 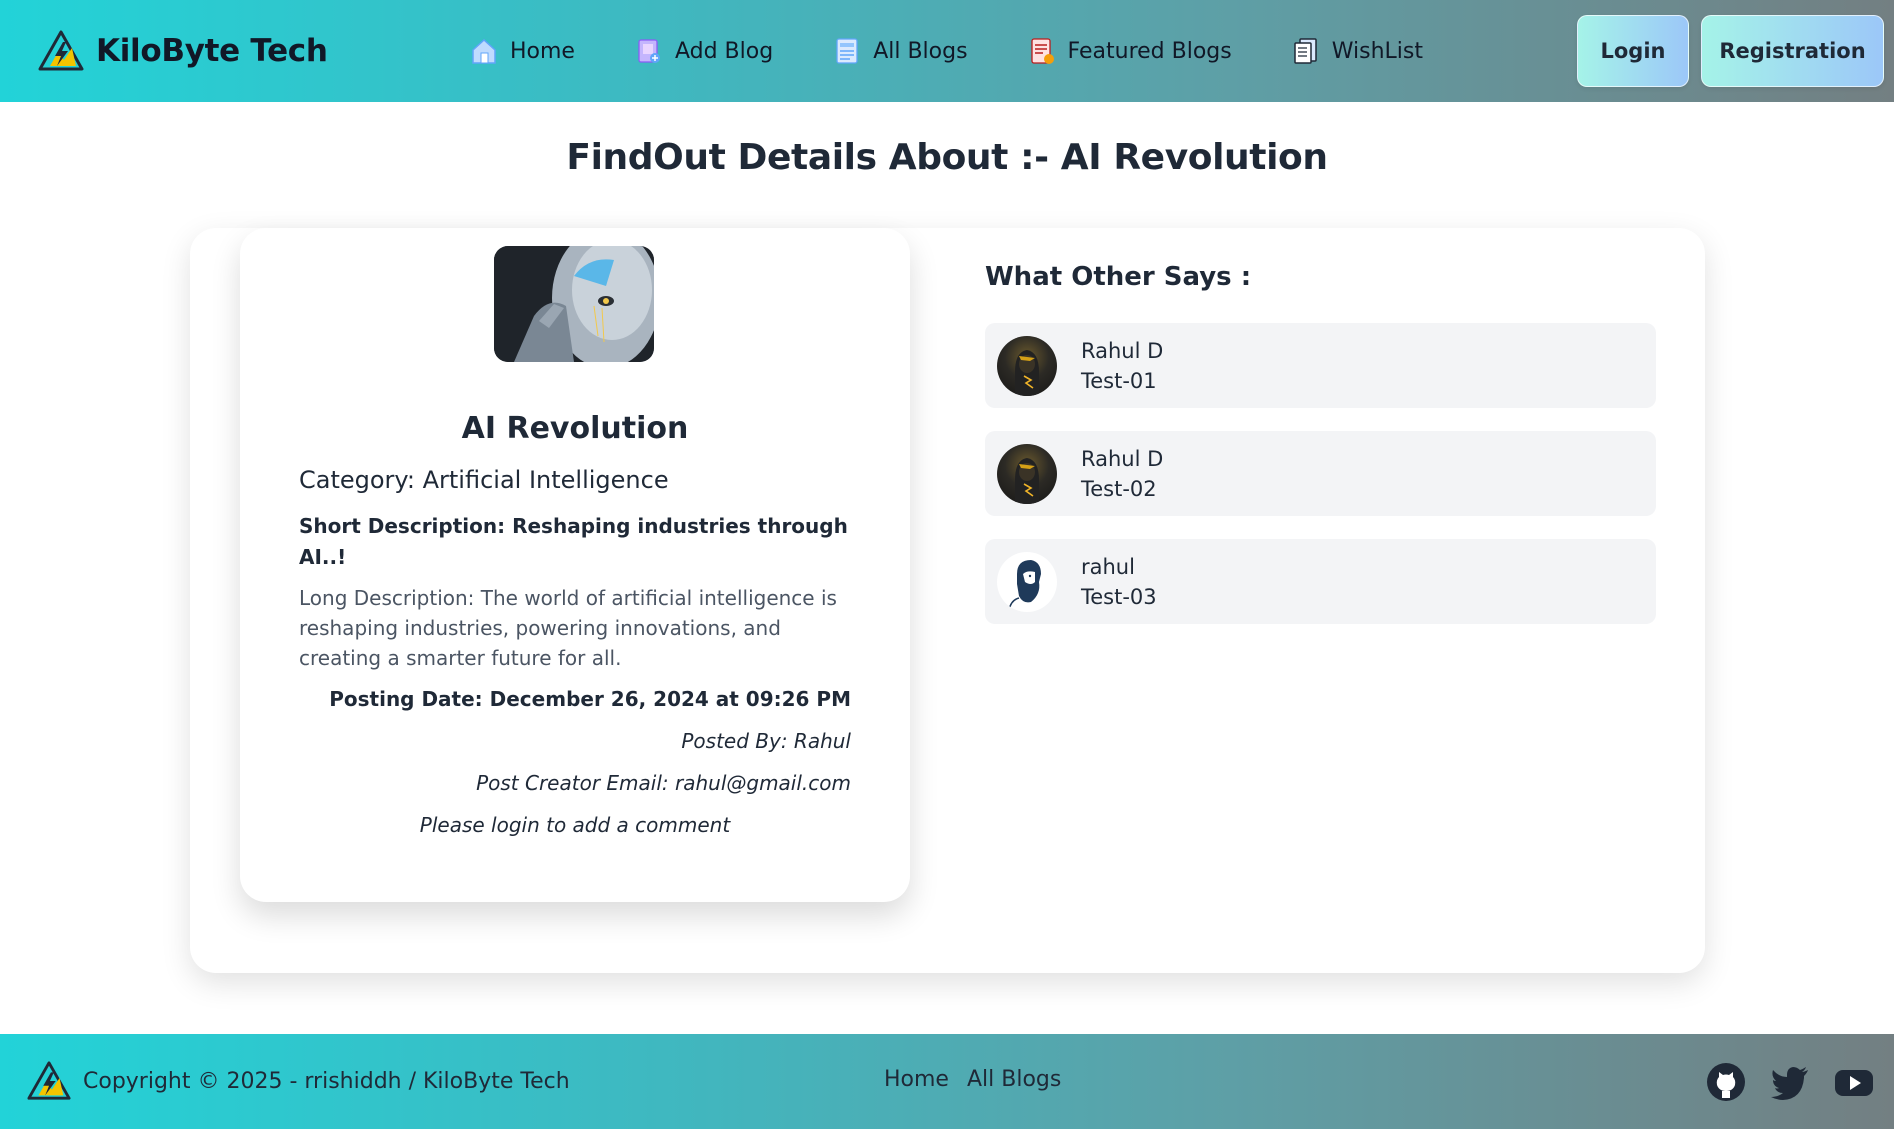 I want to click on comment-text: Rahul D Test-02, so click(x=1122, y=474).